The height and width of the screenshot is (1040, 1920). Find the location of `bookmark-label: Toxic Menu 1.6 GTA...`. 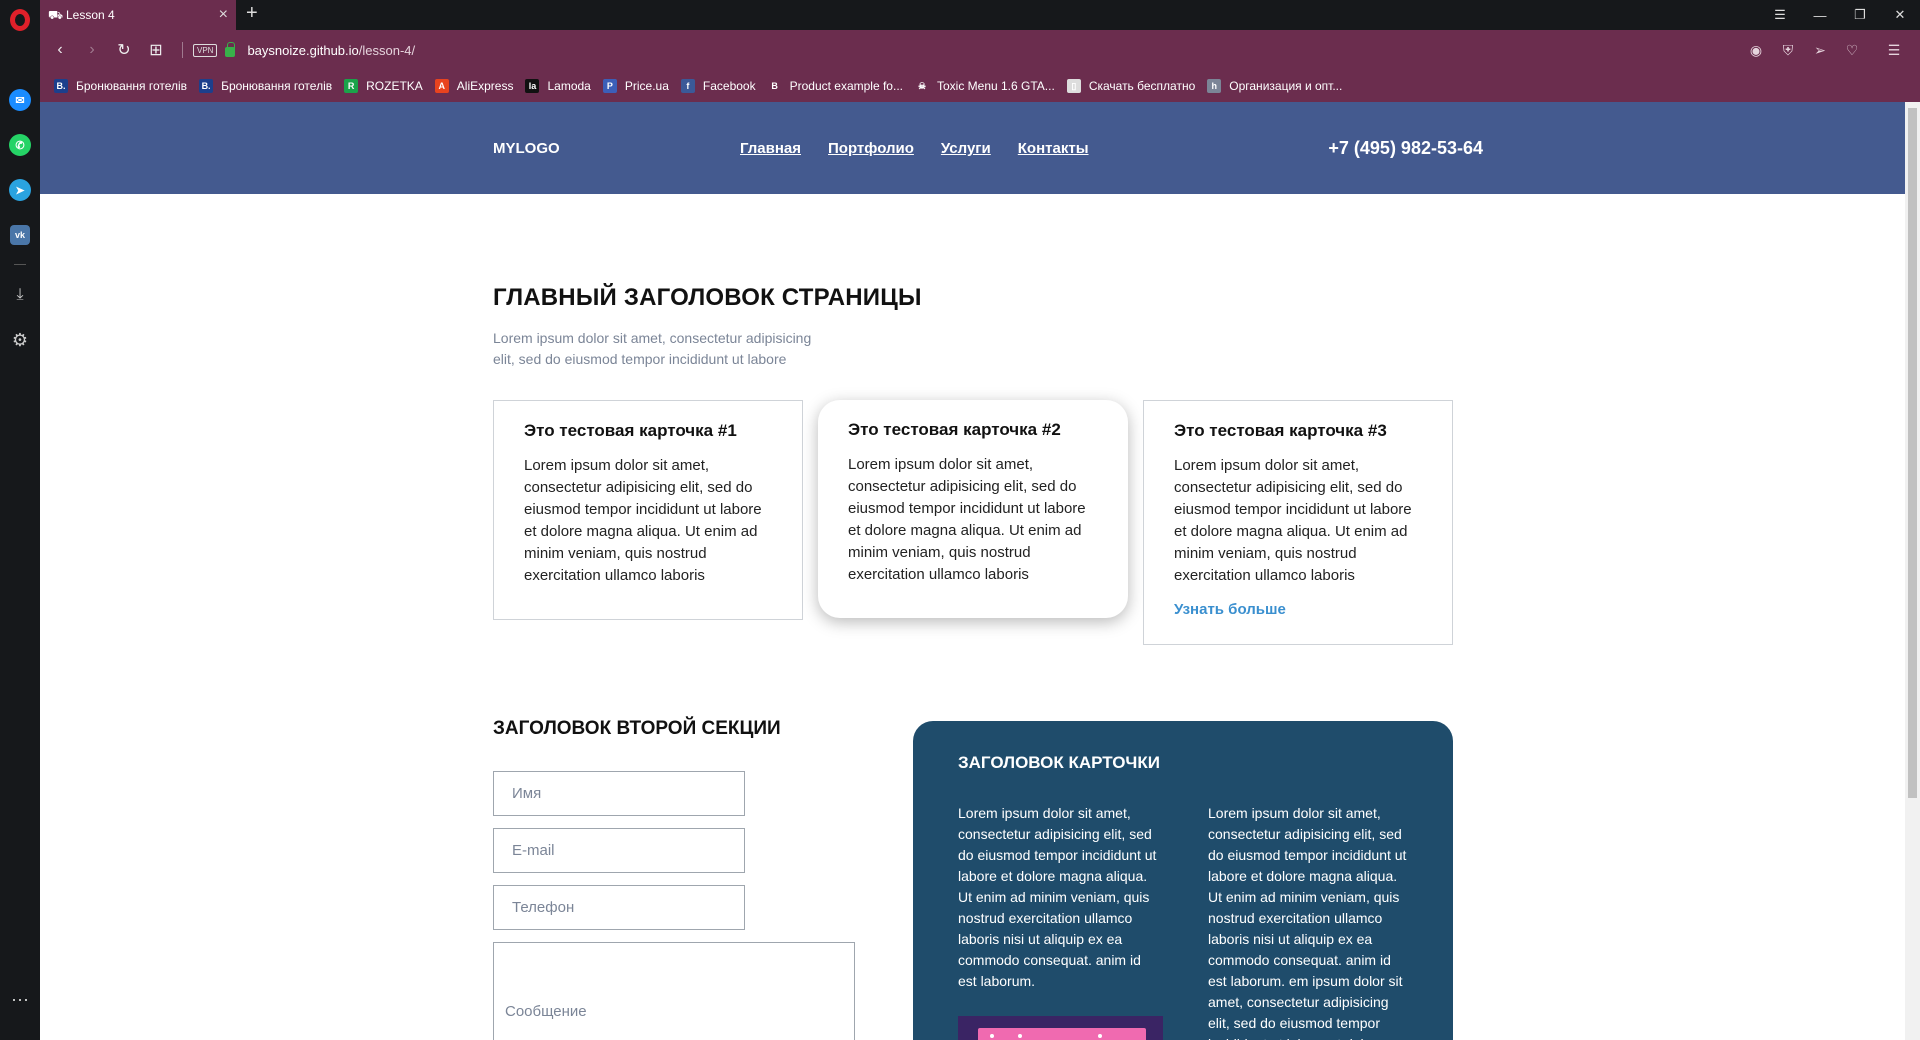

bookmark-label: Toxic Menu 1.6 GTA... is located at coordinates (995, 86).